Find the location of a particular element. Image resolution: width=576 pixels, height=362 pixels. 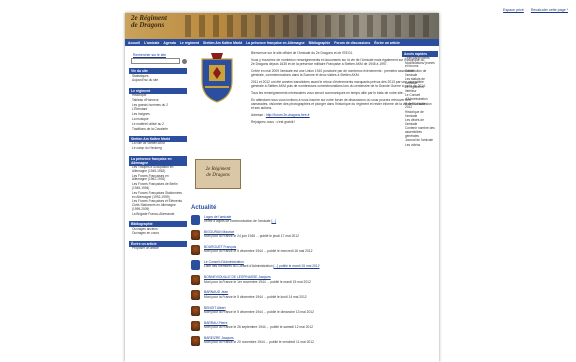

news-more-link: [...] is located at coordinates (273, 221).